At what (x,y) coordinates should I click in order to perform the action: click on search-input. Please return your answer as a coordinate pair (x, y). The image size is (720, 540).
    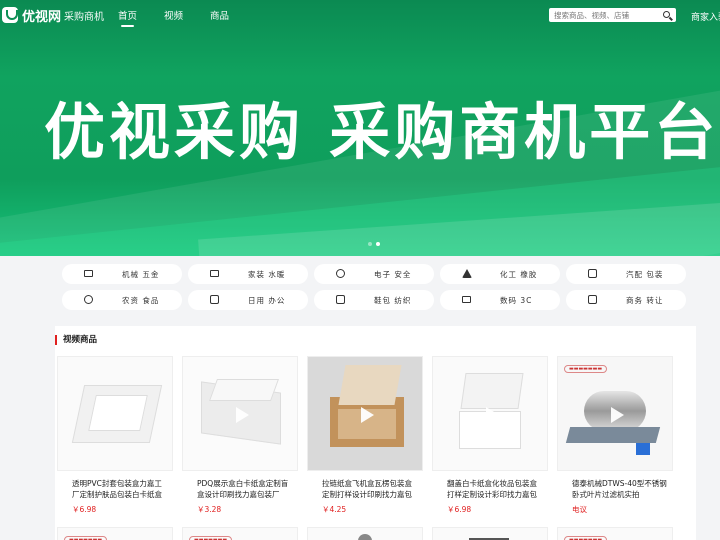
    Looking at the image, I should click on (601, 15).